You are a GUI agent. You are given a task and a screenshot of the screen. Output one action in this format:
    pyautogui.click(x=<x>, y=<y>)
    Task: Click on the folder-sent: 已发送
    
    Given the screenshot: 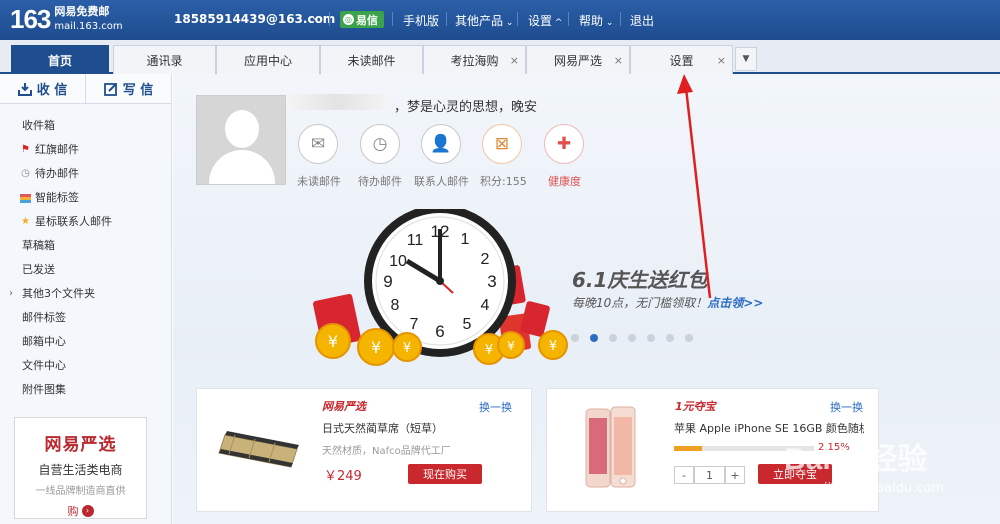 What is the action you would take?
    pyautogui.click(x=85, y=270)
    